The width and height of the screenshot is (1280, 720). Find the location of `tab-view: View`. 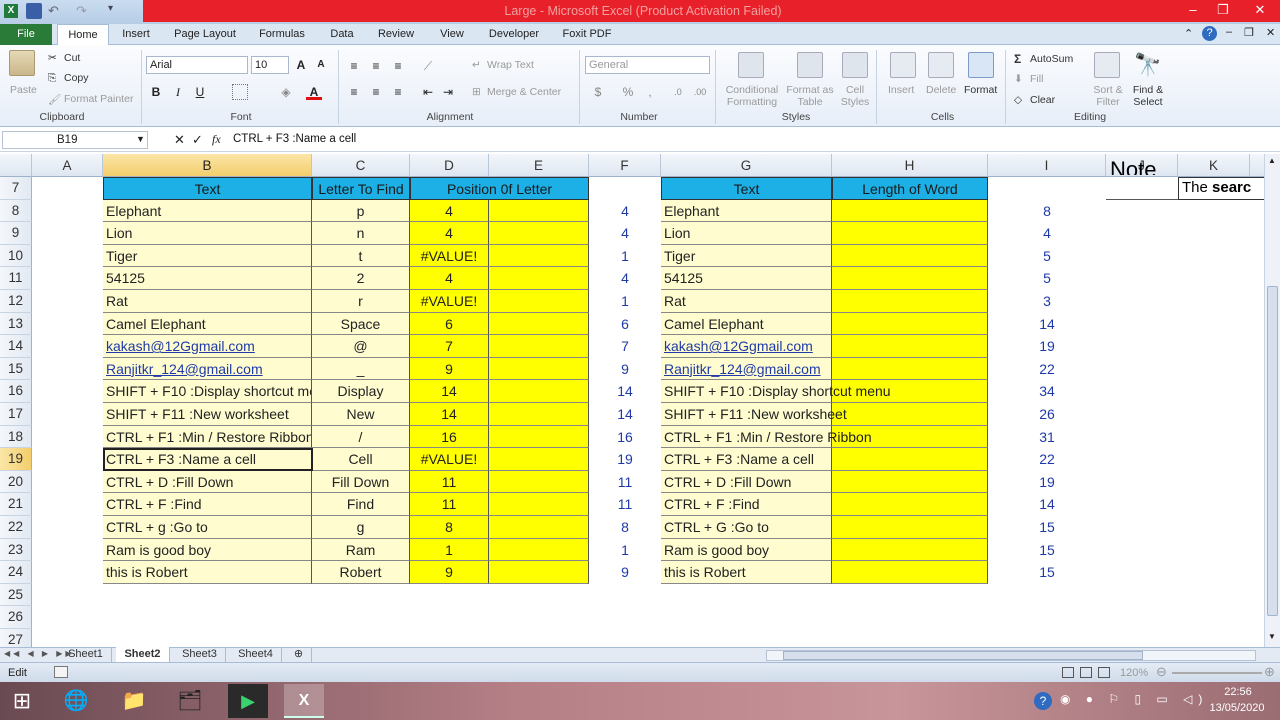

tab-view: View is located at coordinates (452, 34).